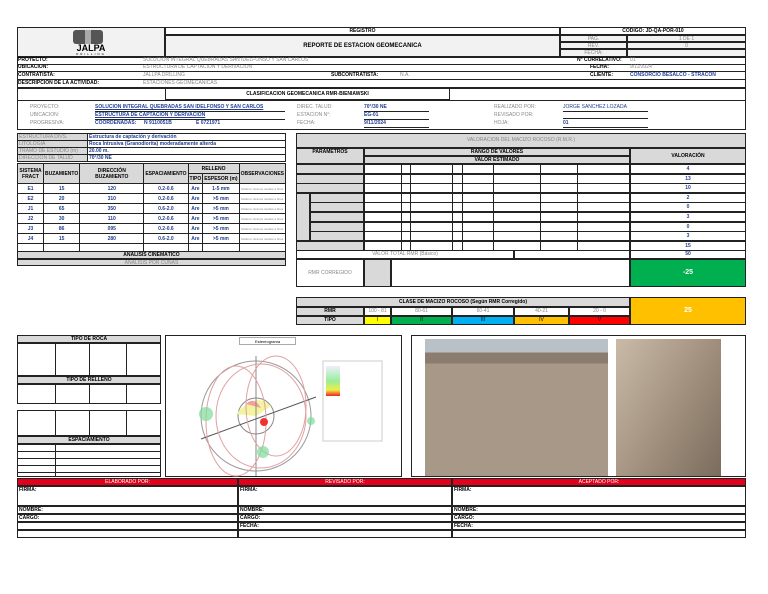 This screenshot has height=594, width=768. What do you see at coordinates (599, 60) in the screenshot?
I see `correlativo-label: N° CORRELATIVO:` at bounding box center [599, 60].